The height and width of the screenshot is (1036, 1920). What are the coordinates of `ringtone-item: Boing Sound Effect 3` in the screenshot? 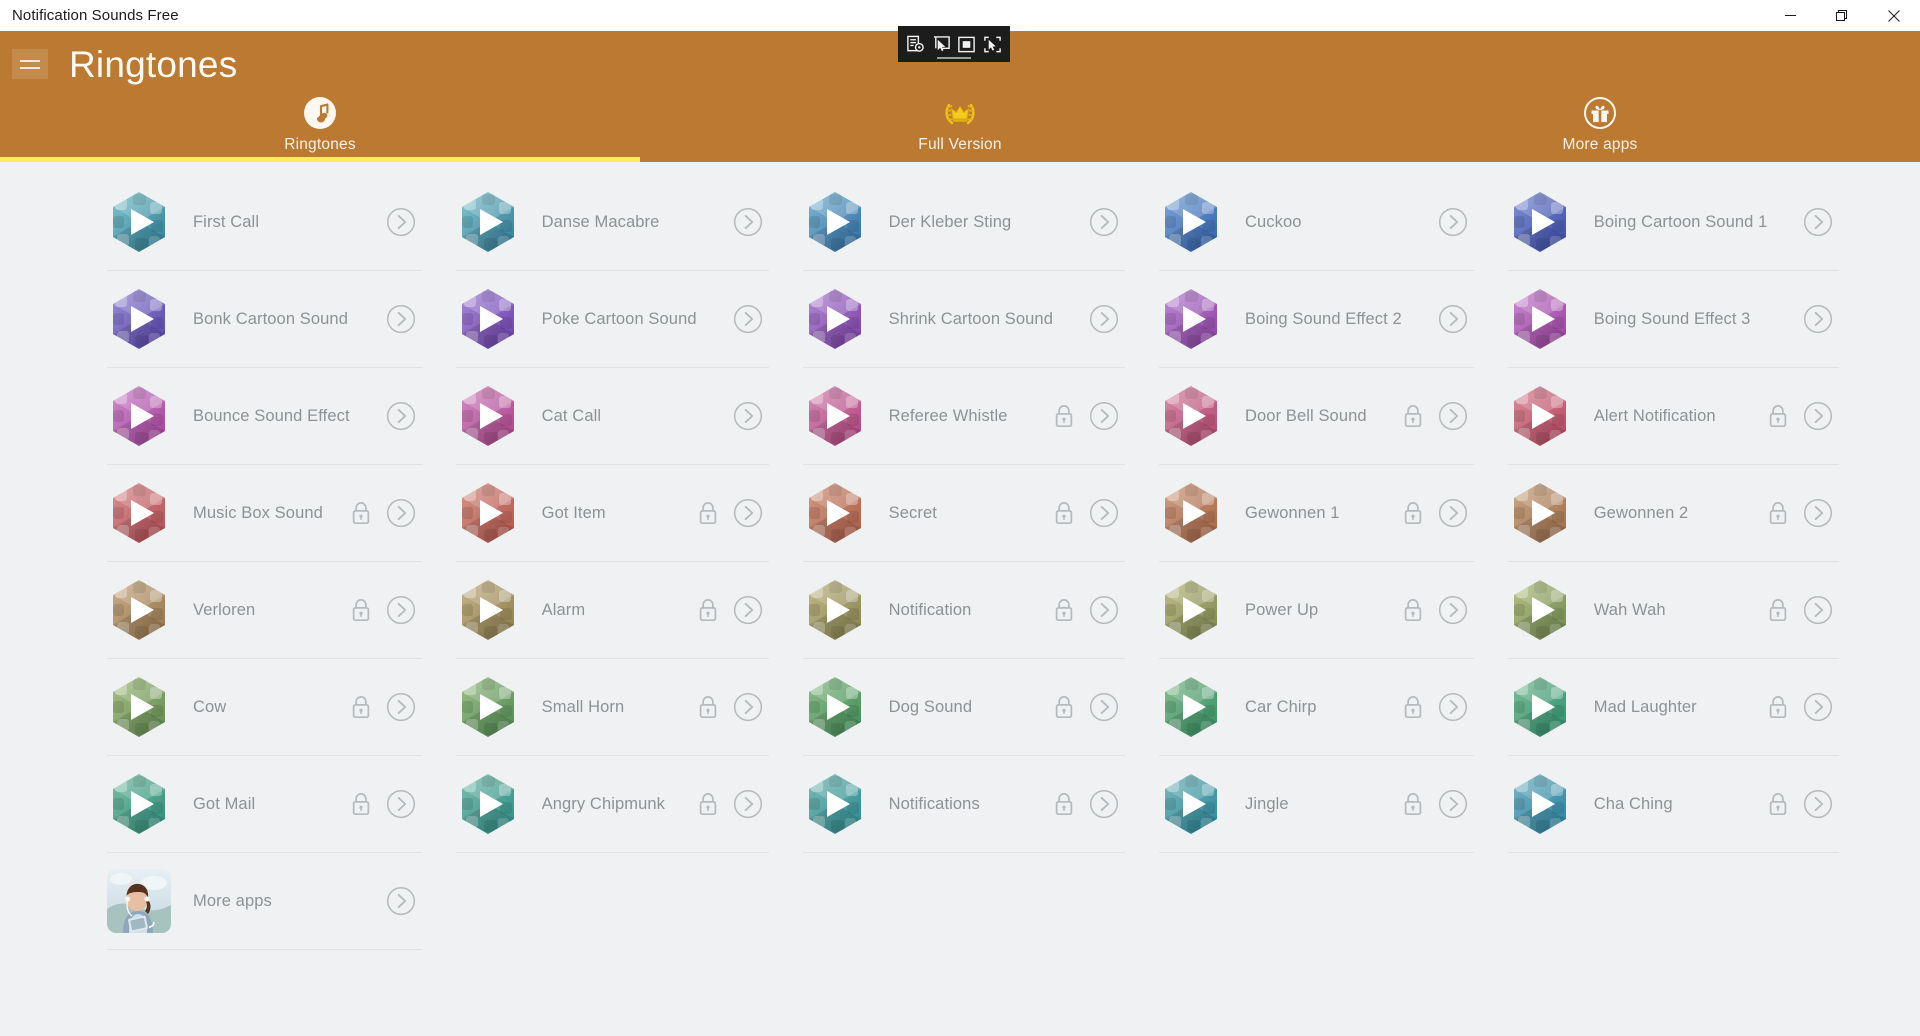 It's located at (1673, 319).